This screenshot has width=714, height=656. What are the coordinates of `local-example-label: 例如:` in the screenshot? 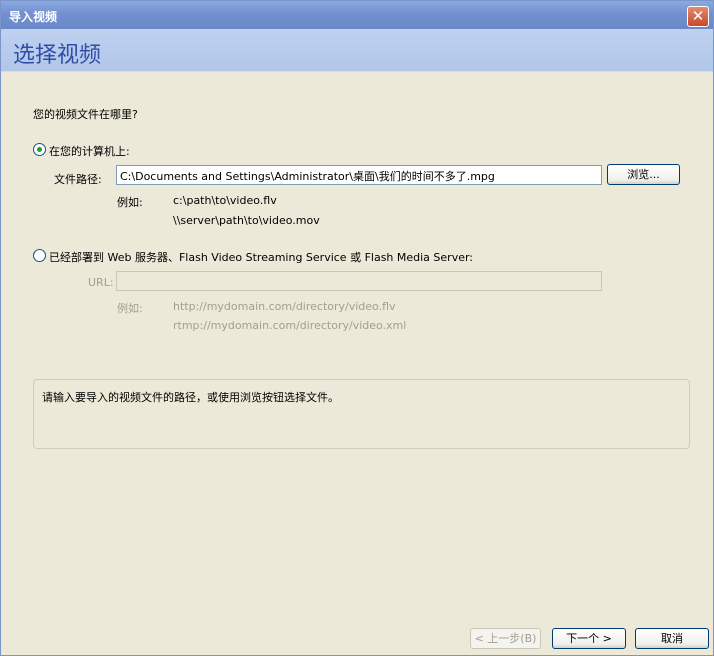 It's located at (130, 202).